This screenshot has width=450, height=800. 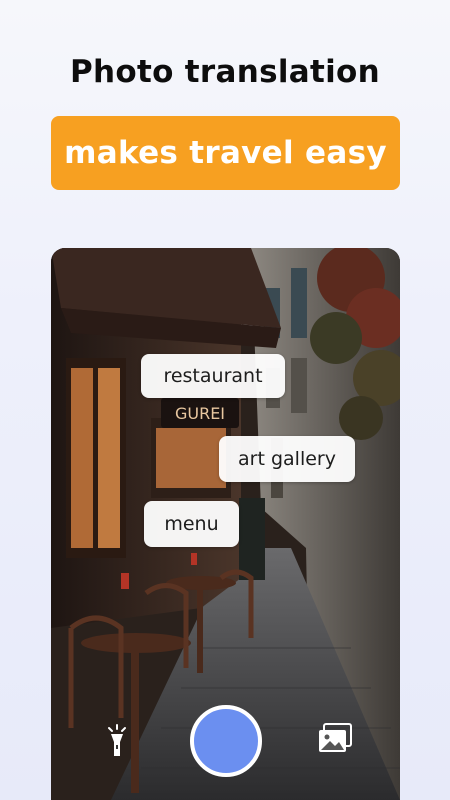 I want to click on flashlight-icon, so click(x=117, y=741).